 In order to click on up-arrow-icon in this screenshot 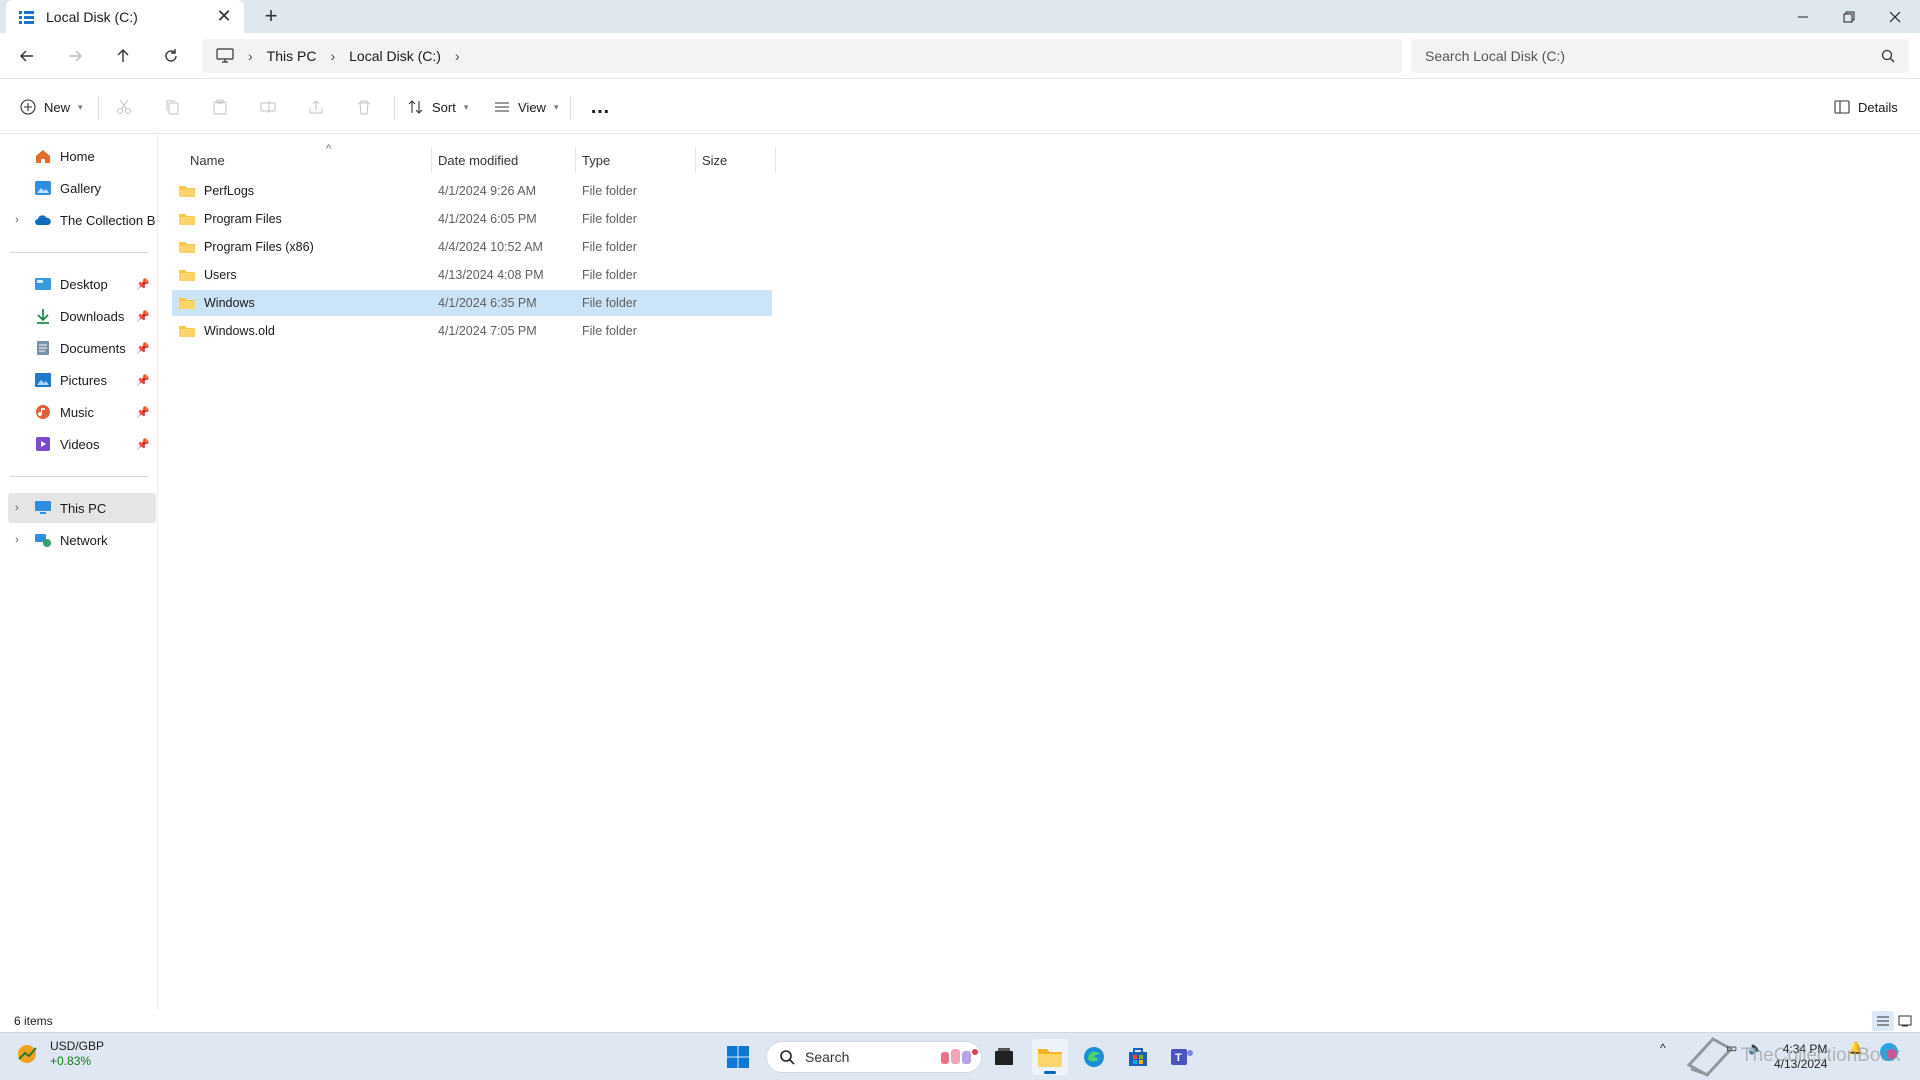, I will do `click(123, 55)`.